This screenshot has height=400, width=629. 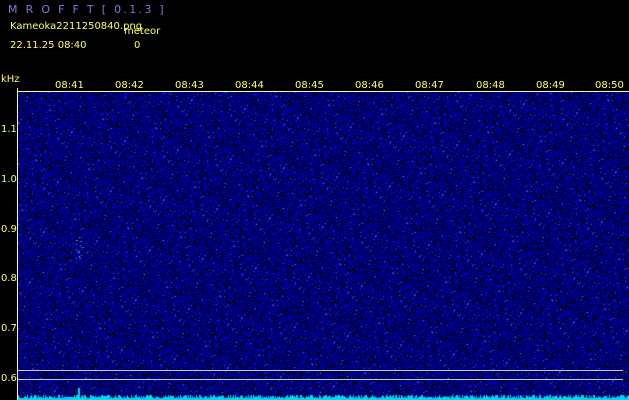 What do you see at coordinates (9, 378) in the screenshot?
I see `frequency-tick-label: 0.6` at bounding box center [9, 378].